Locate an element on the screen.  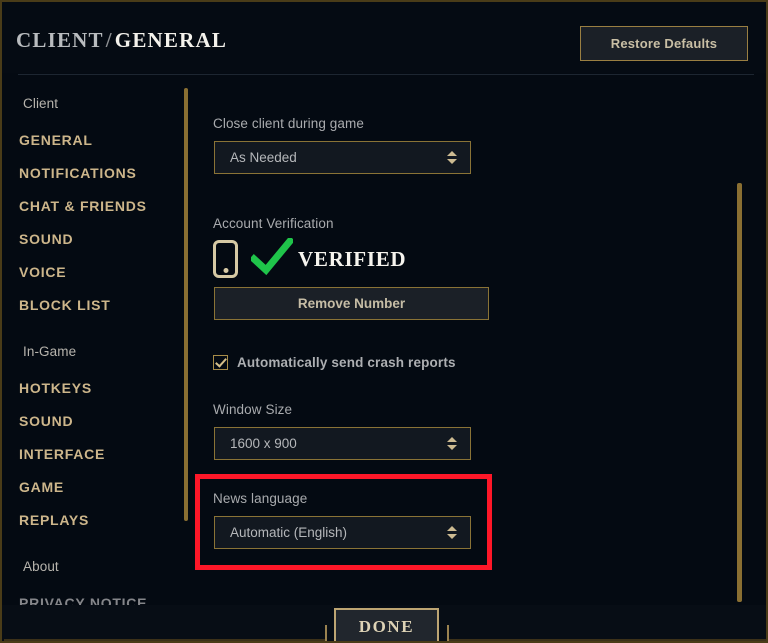
sidebar-item-interface: INTERFACE is located at coordinates (53, 454).